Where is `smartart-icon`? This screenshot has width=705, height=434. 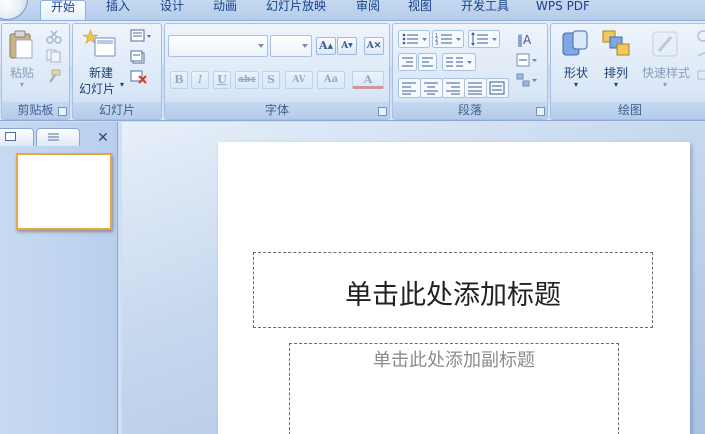
smartart-icon is located at coordinates (527, 80).